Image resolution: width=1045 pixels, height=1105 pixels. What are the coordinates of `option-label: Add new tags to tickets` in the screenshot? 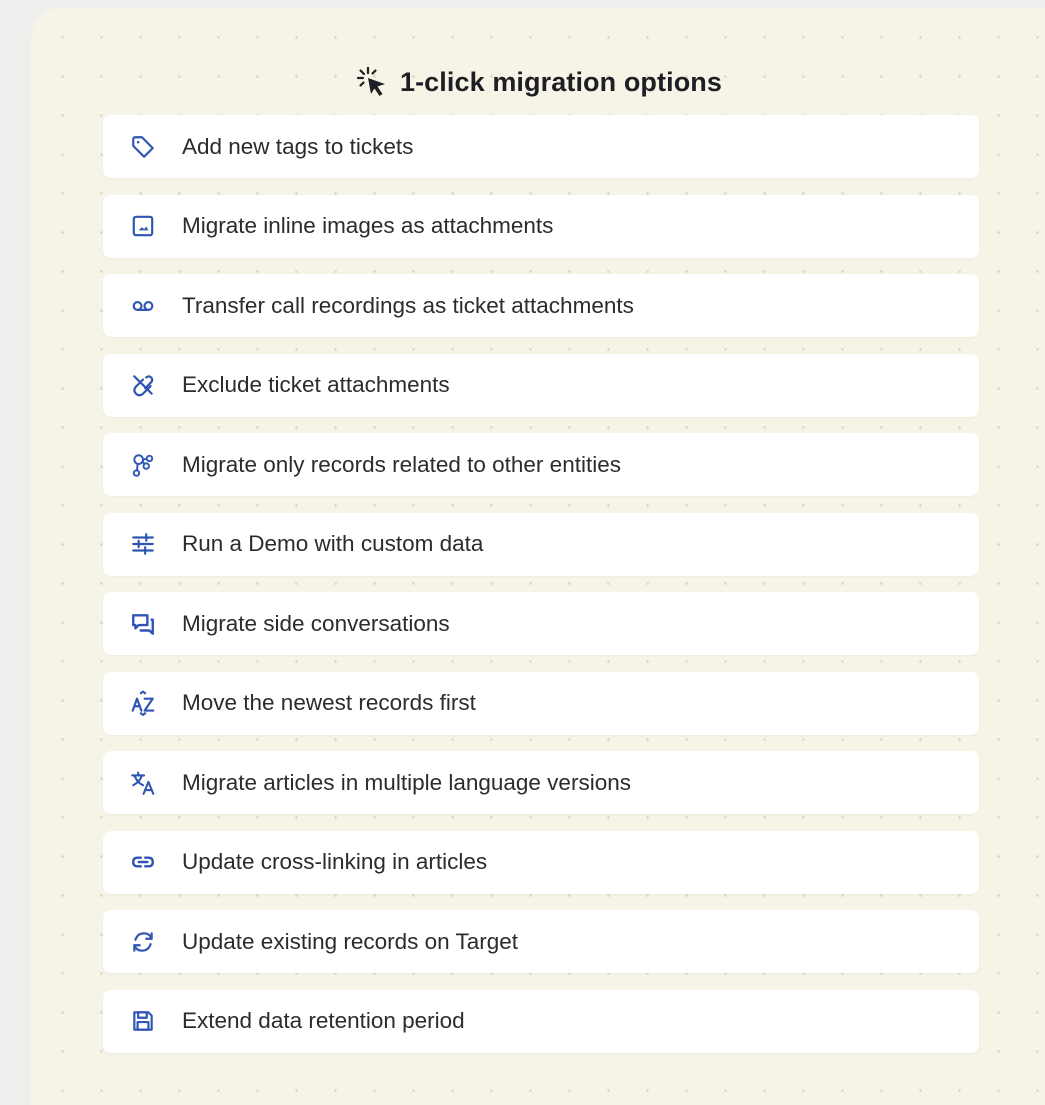 It's located at (298, 146).